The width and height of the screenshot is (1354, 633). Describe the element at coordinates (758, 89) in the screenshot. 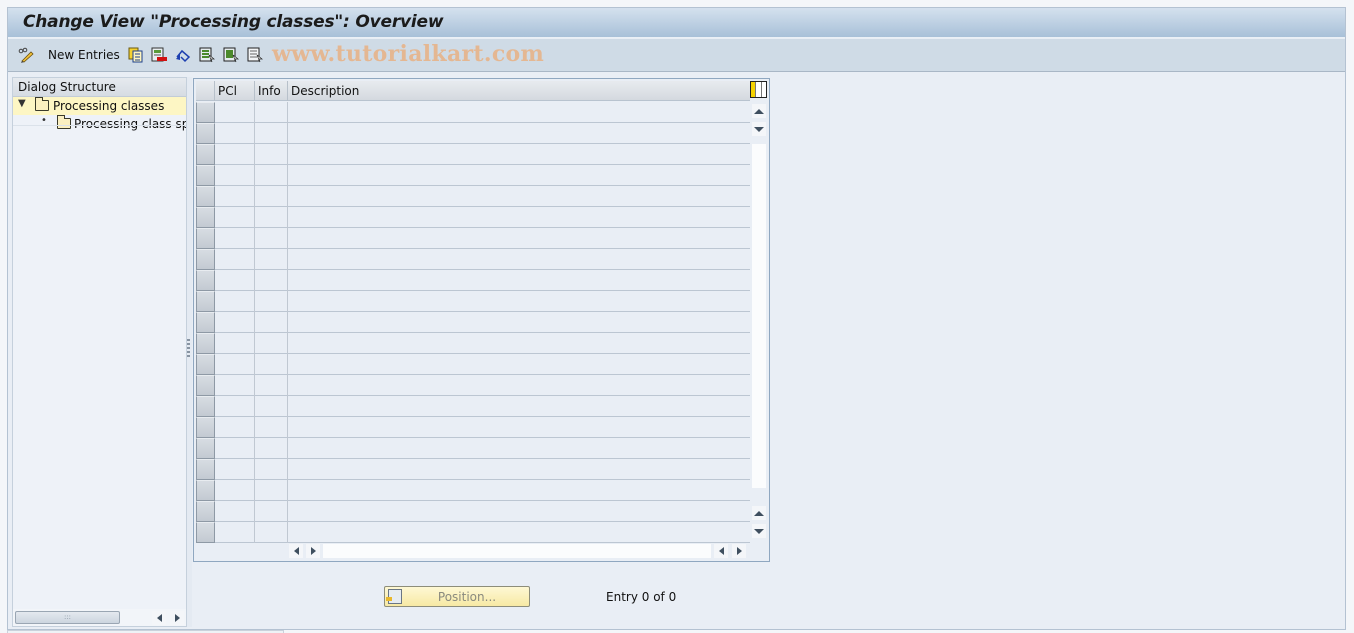

I see `table-settings-button` at that location.